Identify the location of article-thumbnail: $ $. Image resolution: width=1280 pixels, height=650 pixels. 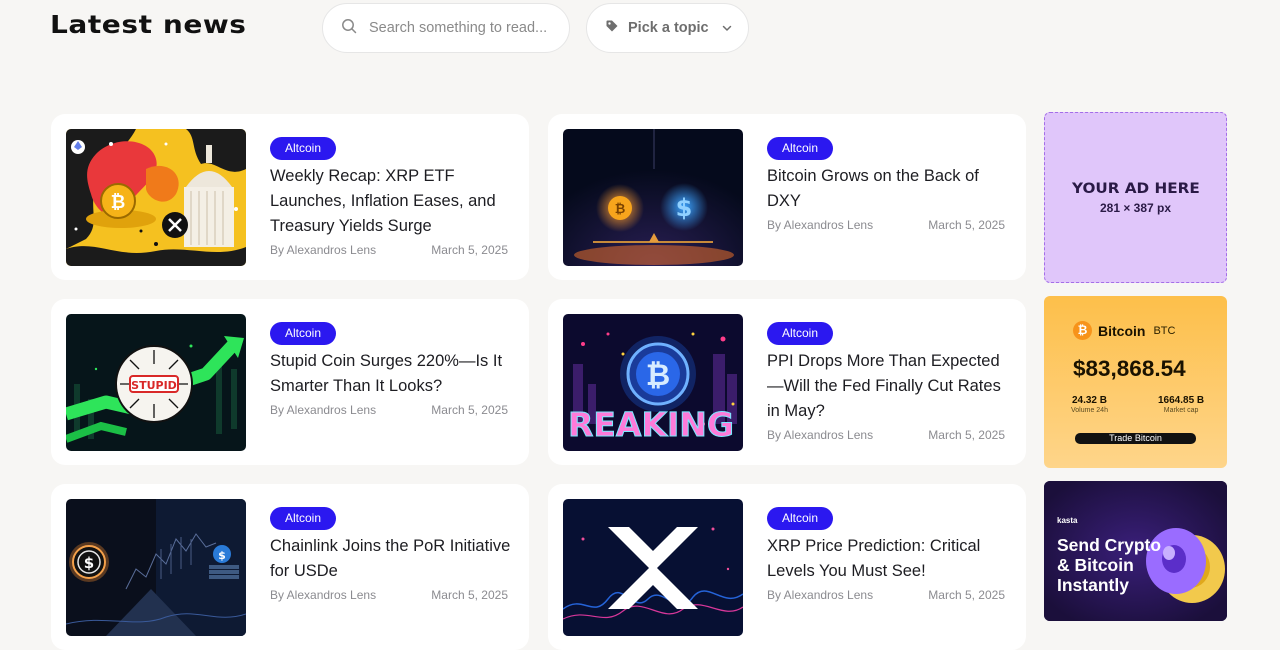
(156, 567).